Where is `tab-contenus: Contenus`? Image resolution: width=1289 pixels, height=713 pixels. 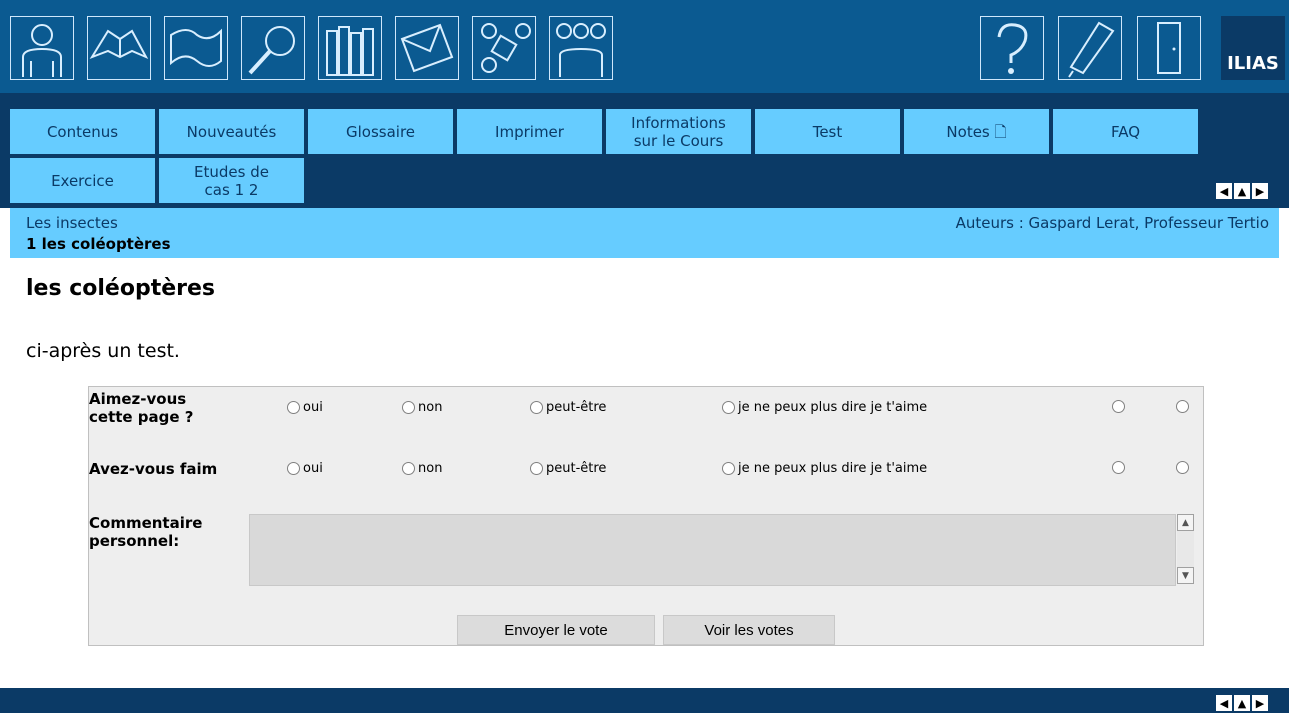 tab-contenus: Contenus is located at coordinates (82, 131).